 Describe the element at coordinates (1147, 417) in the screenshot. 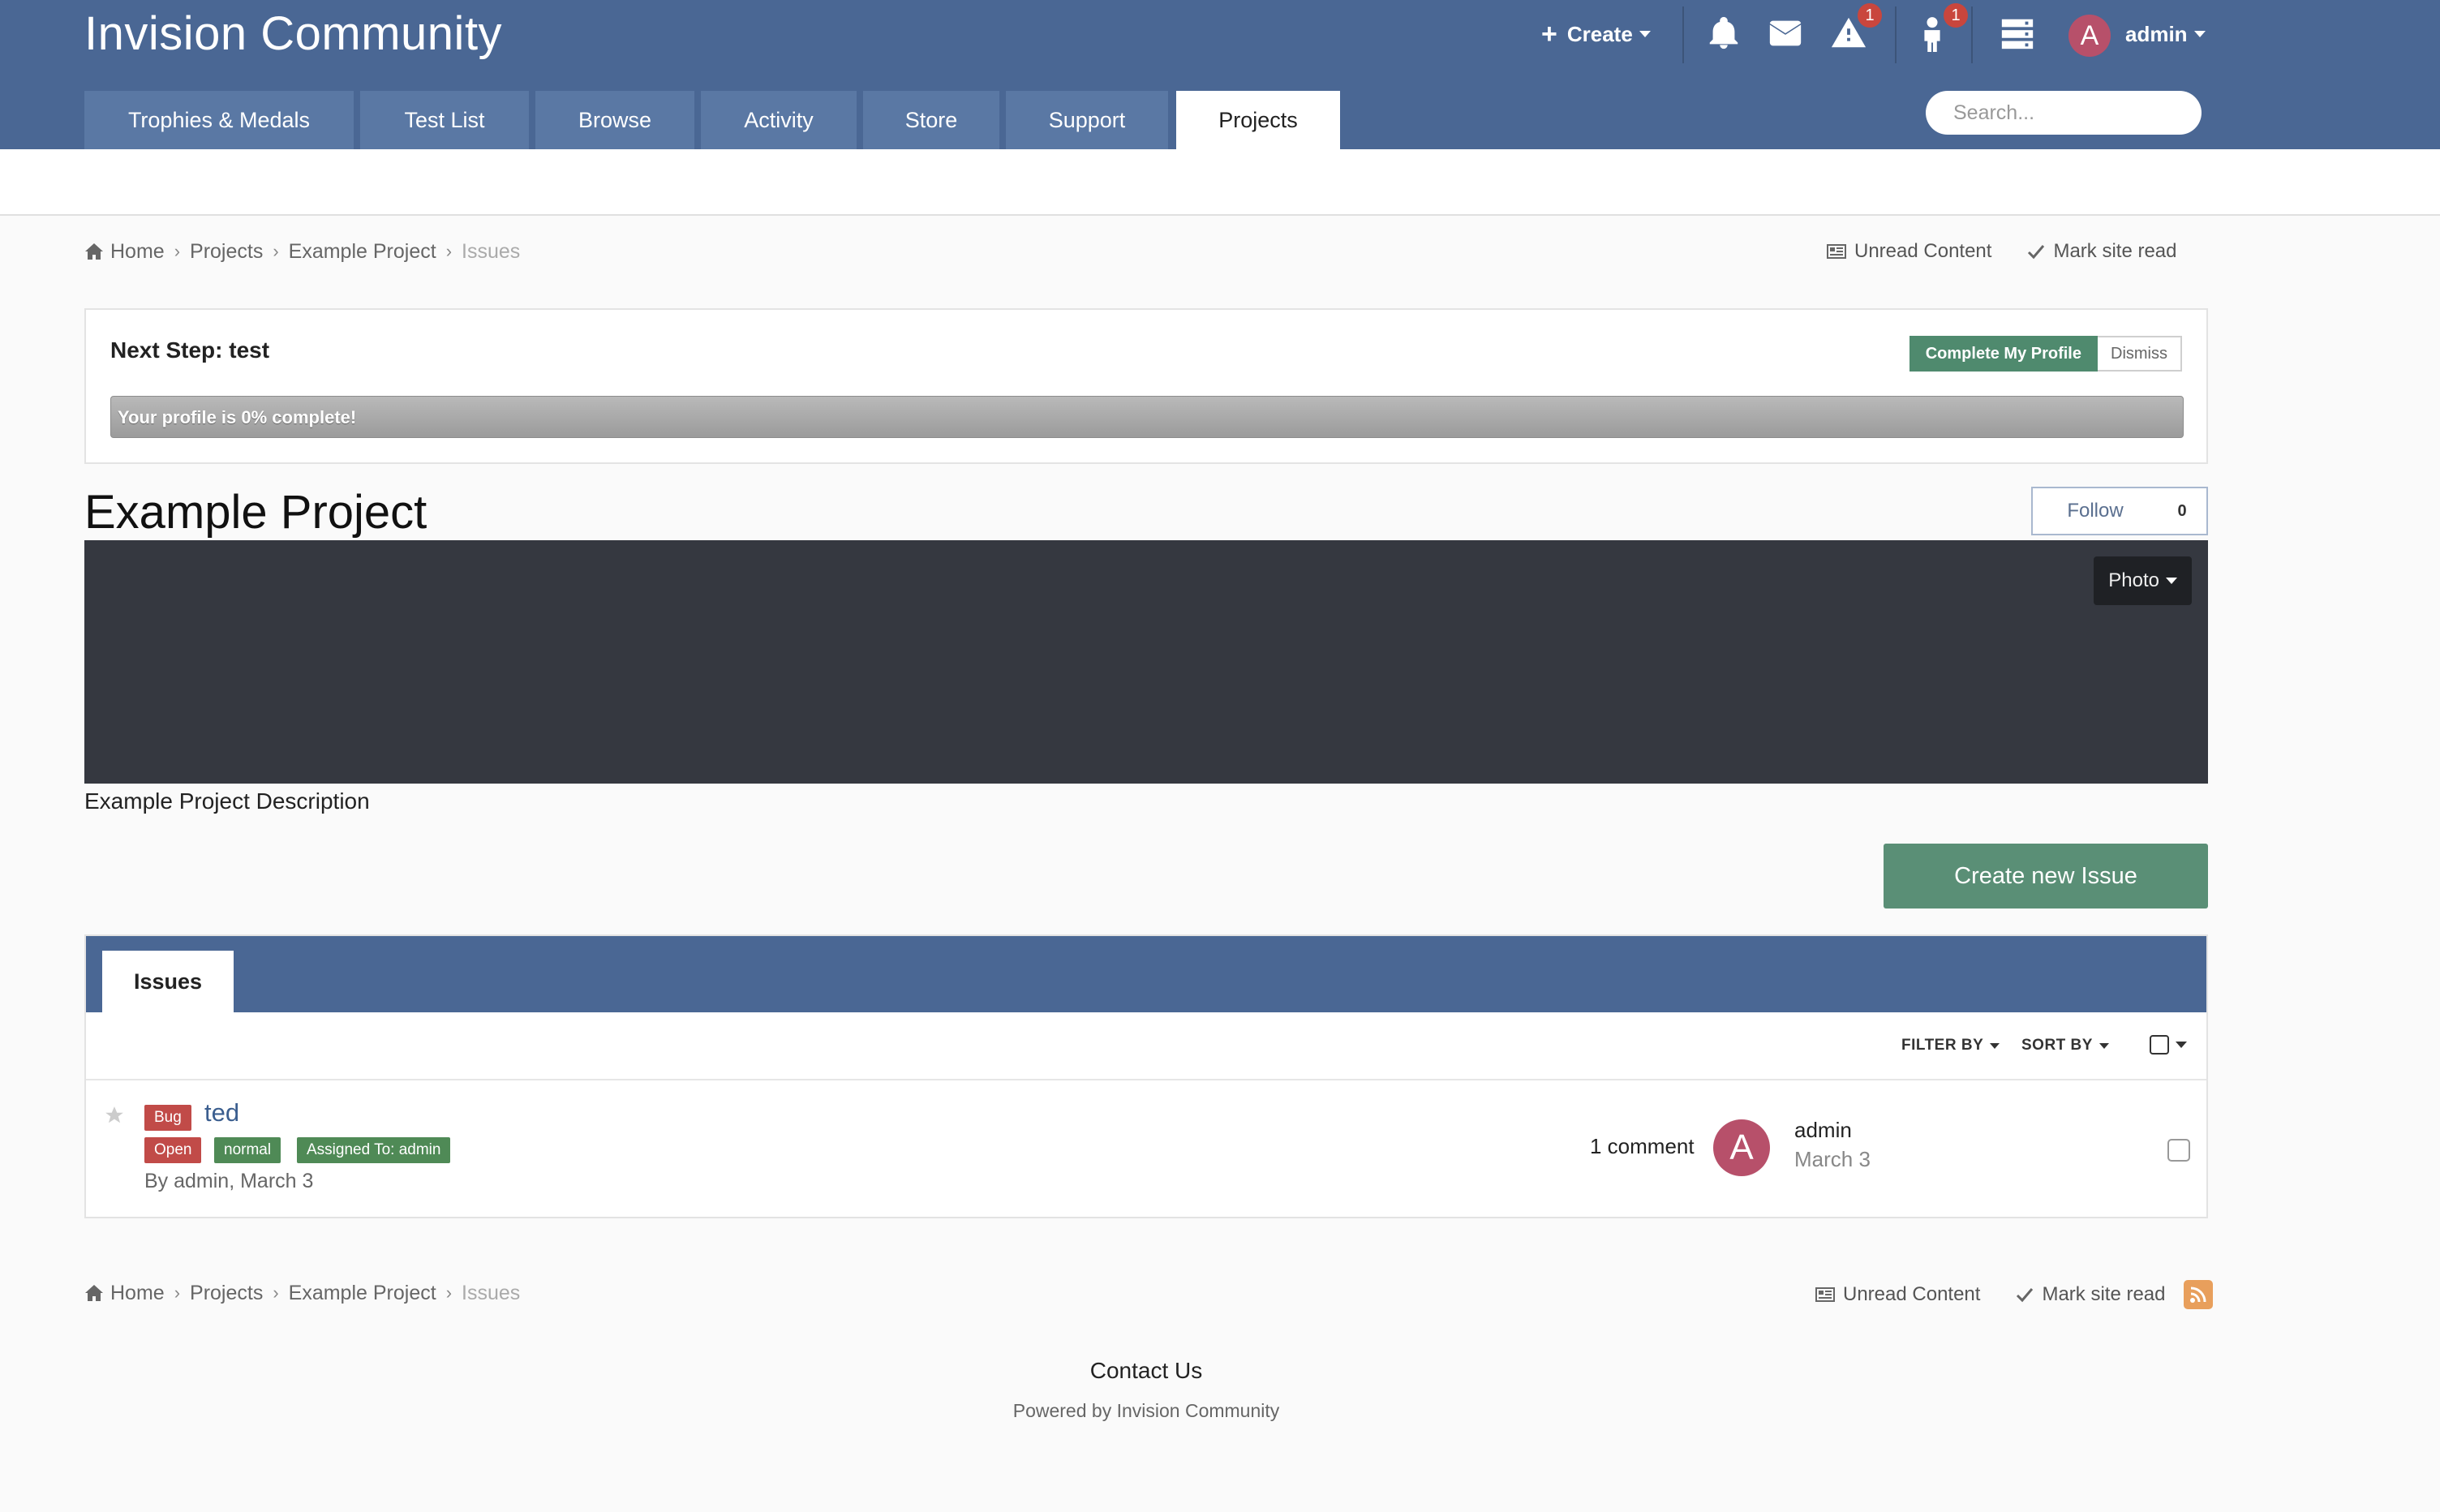

I see `profile-progress-bar: Your profile is 0% complete!` at that location.